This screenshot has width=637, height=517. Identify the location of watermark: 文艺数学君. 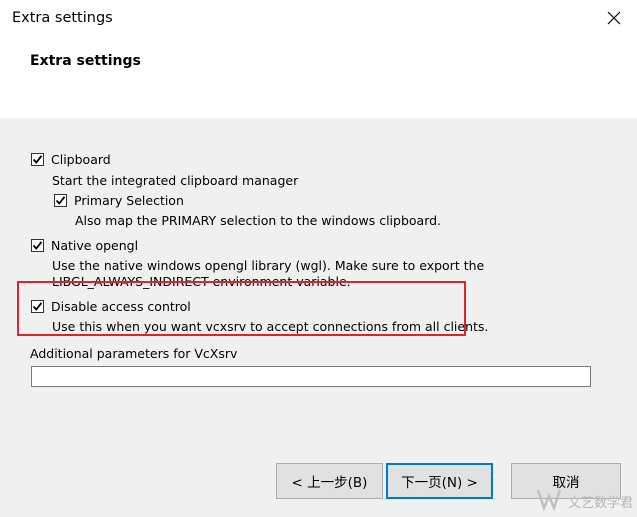
(584, 501).